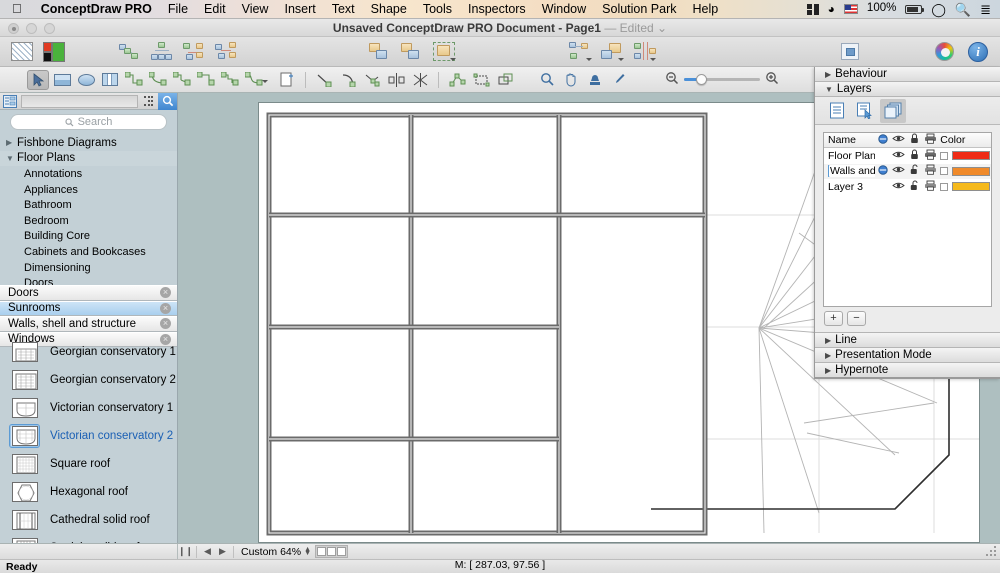  I want to click on tree-item-appliances: Appliances, so click(88, 190).